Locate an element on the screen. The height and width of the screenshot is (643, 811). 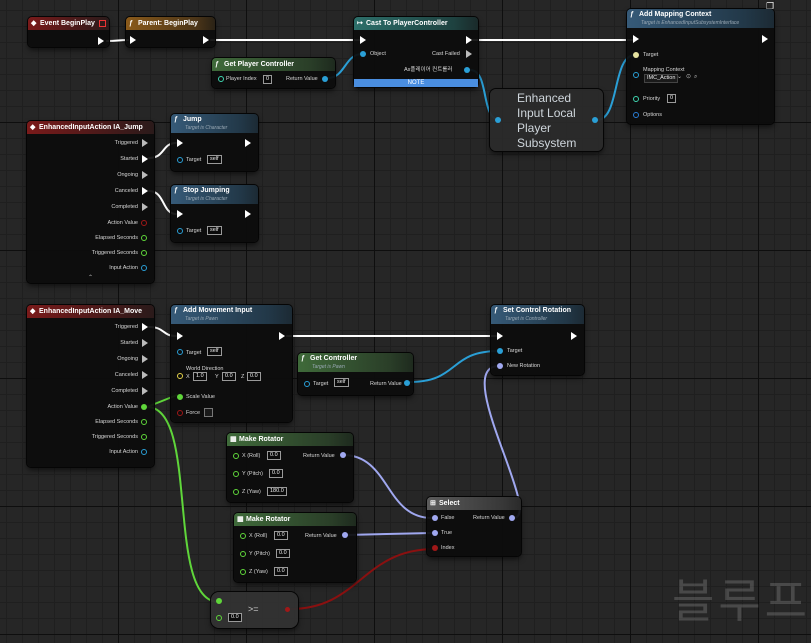
node-select: ⊞ Select False True Index Return Value is located at coordinates (474, 526).